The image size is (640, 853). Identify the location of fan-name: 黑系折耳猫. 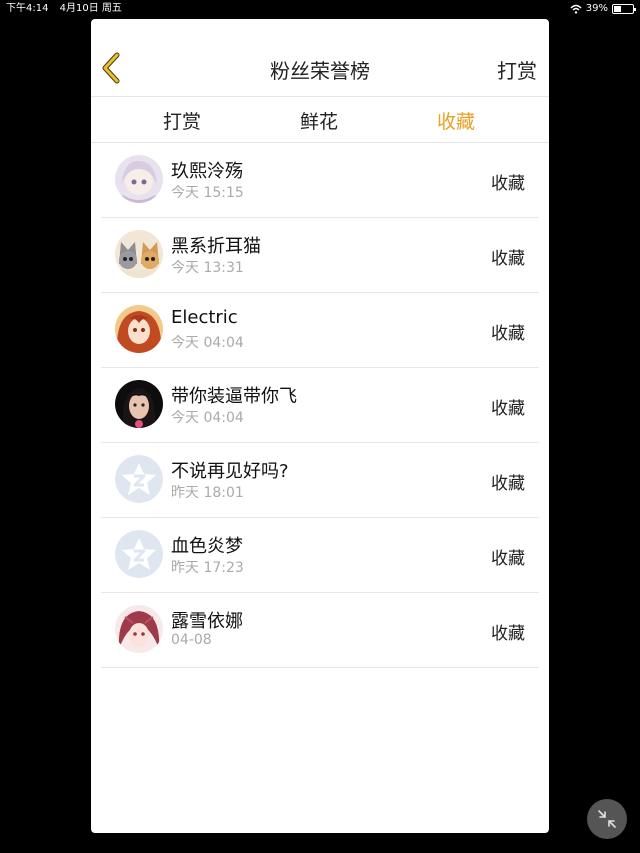
(216, 246).